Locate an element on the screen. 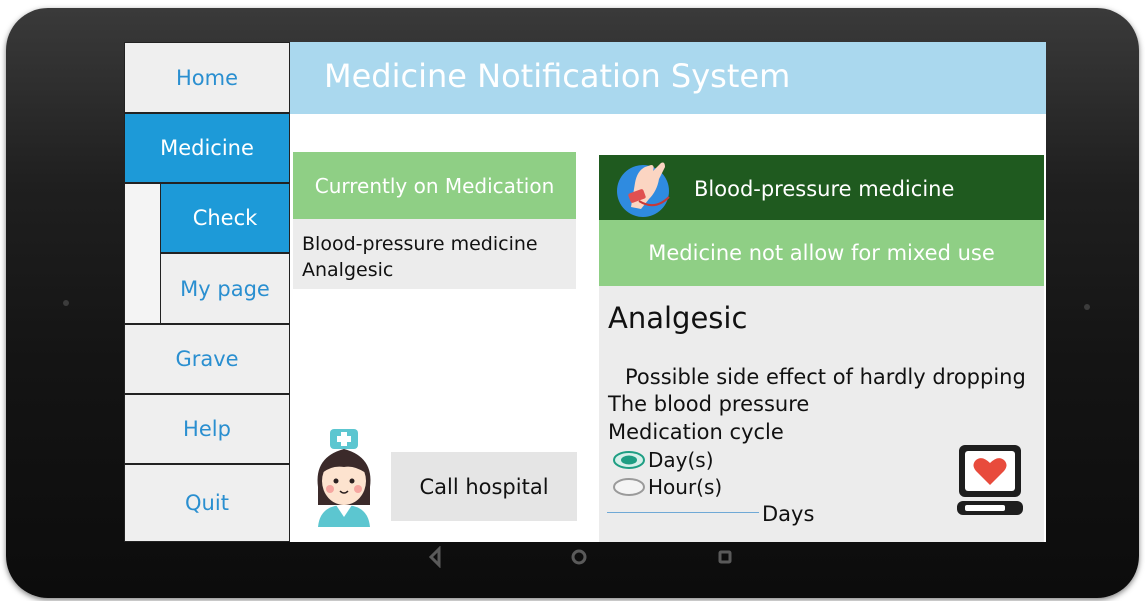  hand-blood-pressure-icon is located at coordinates (643, 189).